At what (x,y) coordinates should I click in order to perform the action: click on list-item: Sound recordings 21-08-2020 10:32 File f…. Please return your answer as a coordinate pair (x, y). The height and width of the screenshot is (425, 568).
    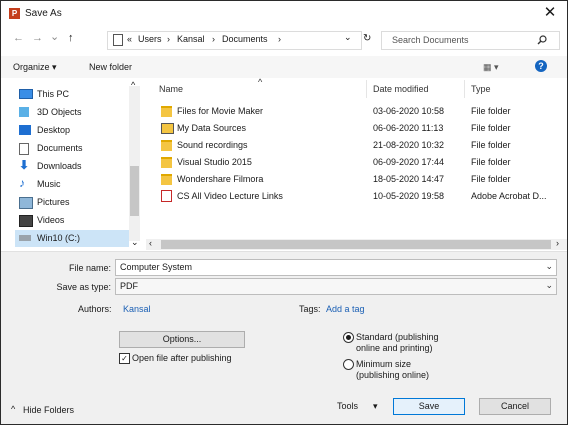
    Looking at the image, I should click on (359, 145).